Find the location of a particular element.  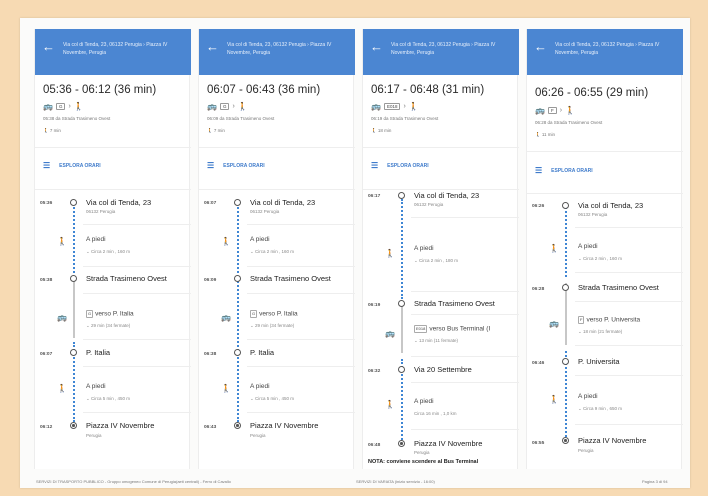

walk-total: 🚶 18 min is located at coordinates (381, 130).